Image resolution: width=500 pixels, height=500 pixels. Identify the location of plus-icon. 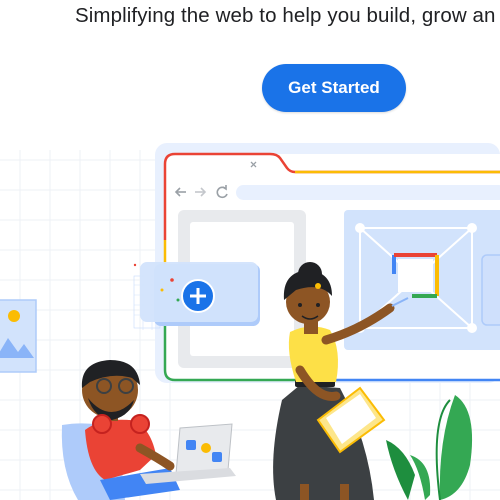
(198, 296).